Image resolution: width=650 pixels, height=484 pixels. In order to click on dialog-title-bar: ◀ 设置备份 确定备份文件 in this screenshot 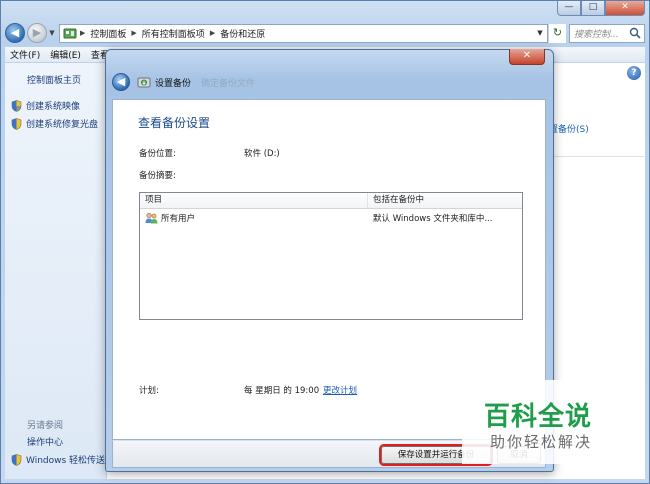, I will do `click(183, 82)`.